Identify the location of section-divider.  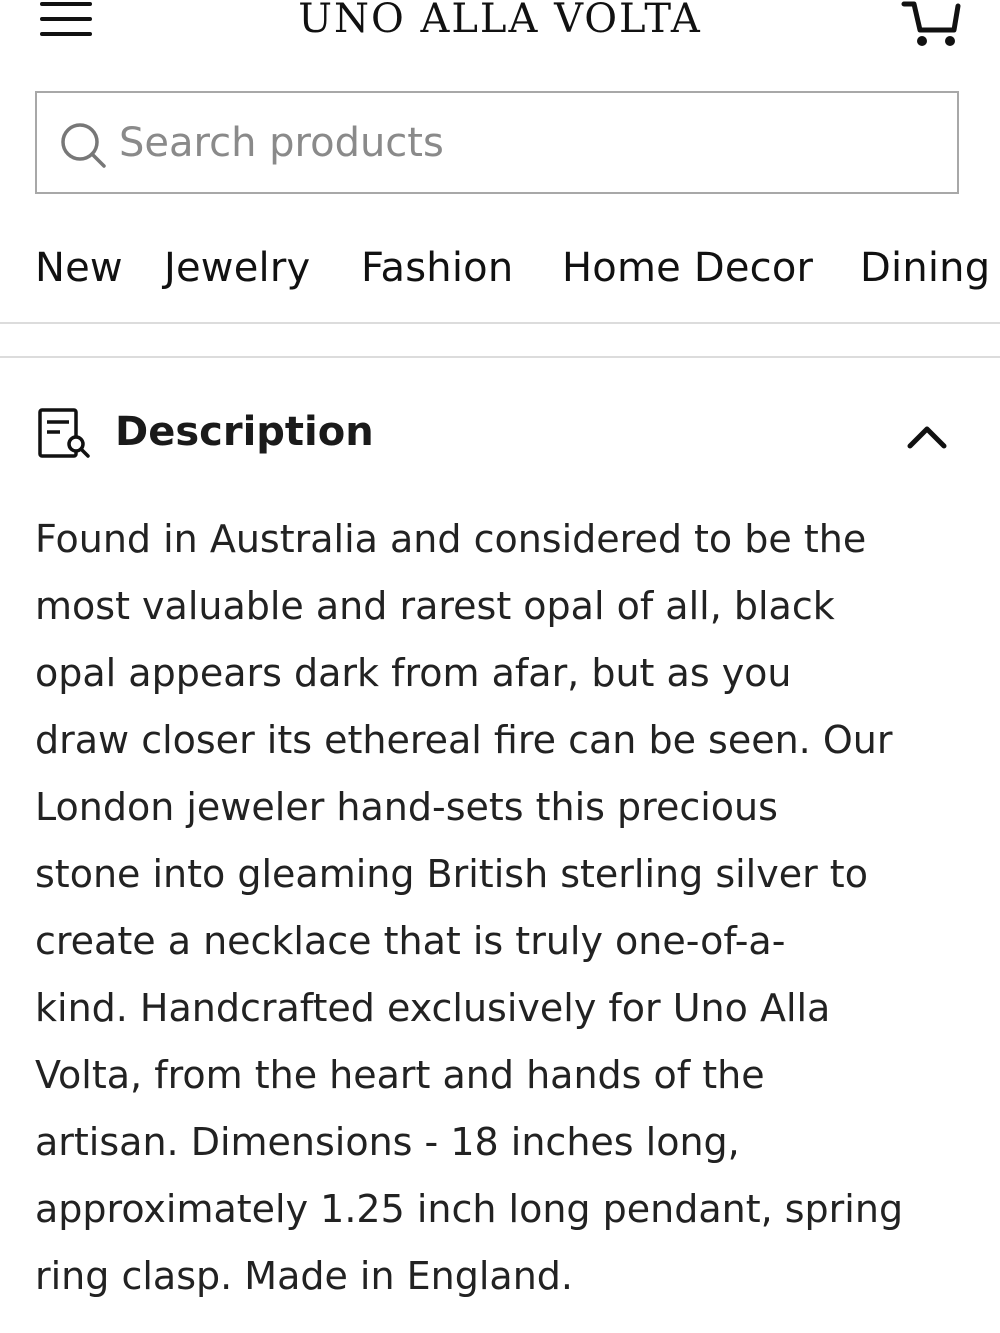
(500, 357).